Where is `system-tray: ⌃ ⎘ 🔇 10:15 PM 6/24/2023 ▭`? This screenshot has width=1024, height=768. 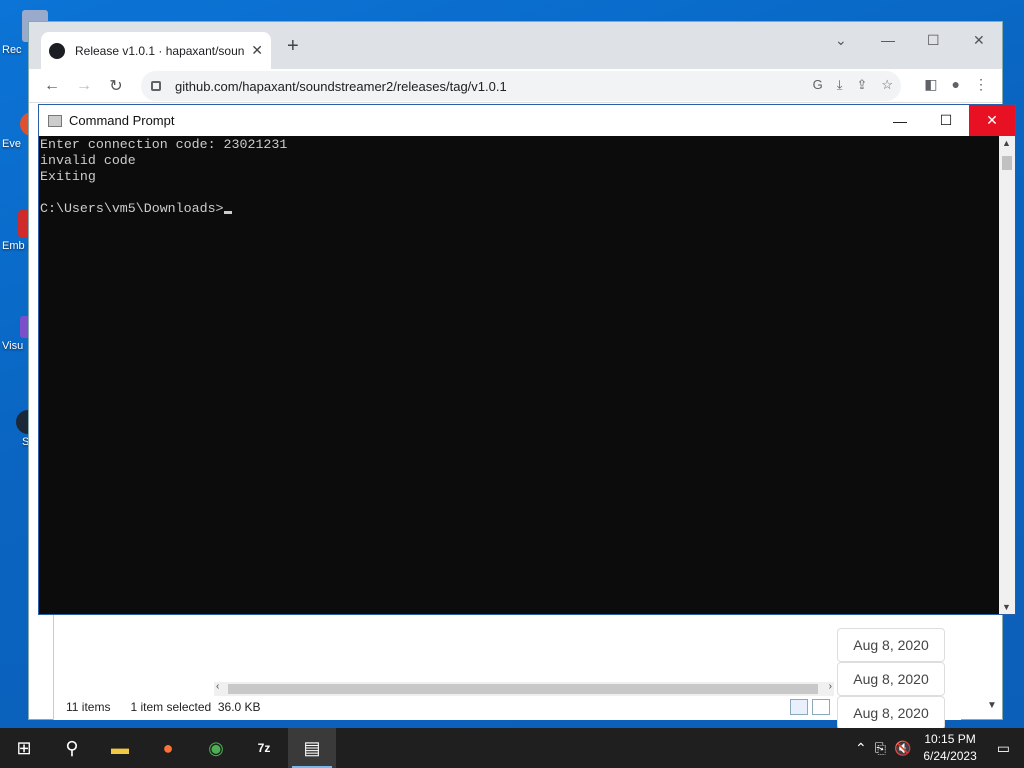 system-tray: ⌃ ⎘ 🔇 10:15 PM 6/24/2023 ▭ is located at coordinates (937, 748).